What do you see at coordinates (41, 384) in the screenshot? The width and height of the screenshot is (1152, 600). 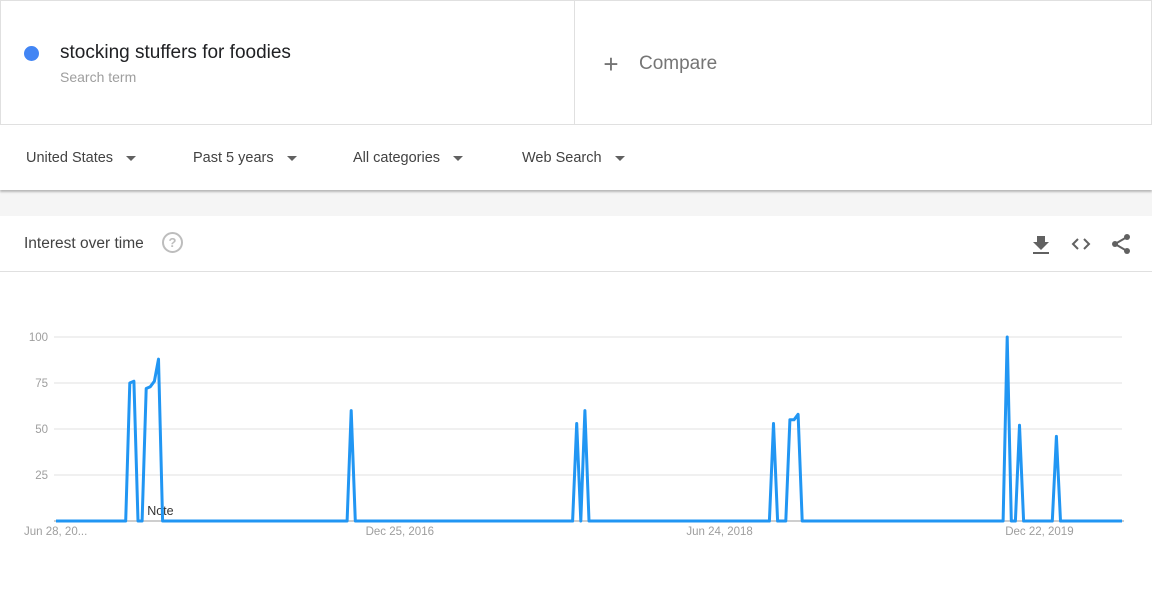 I see `y-tick-label: 75` at bounding box center [41, 384].